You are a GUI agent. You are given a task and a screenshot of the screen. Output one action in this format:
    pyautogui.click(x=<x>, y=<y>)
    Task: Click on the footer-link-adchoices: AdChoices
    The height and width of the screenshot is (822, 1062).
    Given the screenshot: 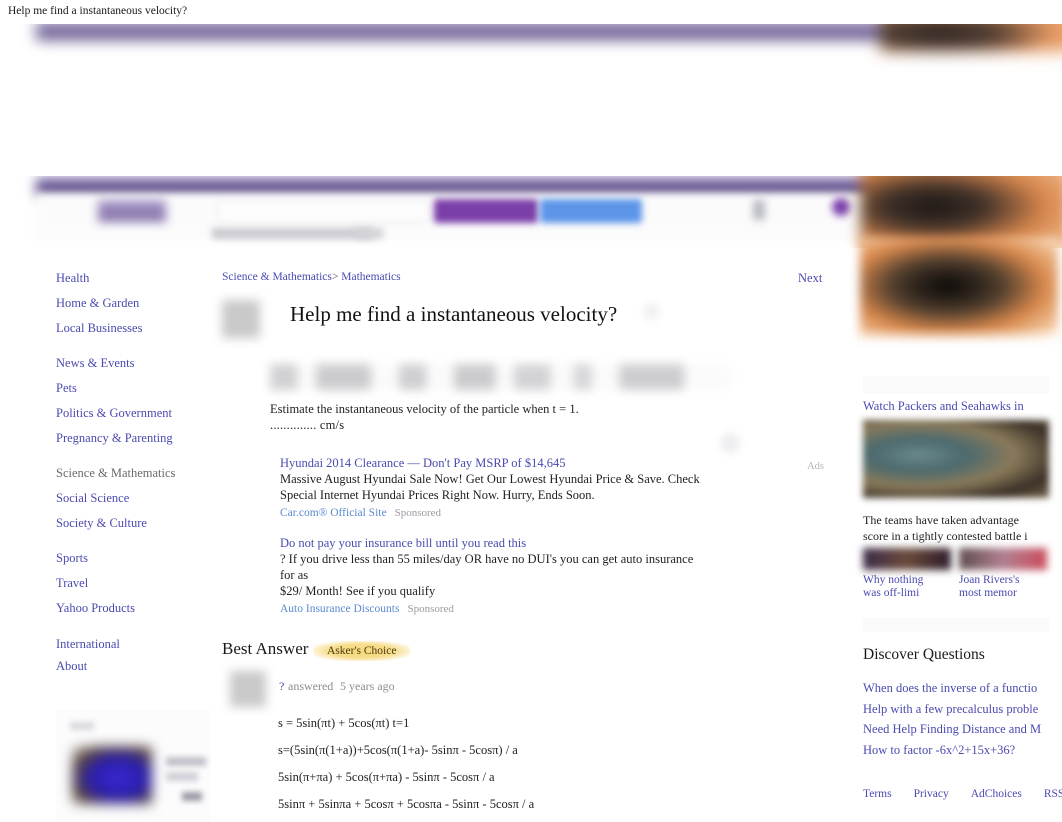 What is the action you would take?
    pyautogui.click(x=996, y=794)
    